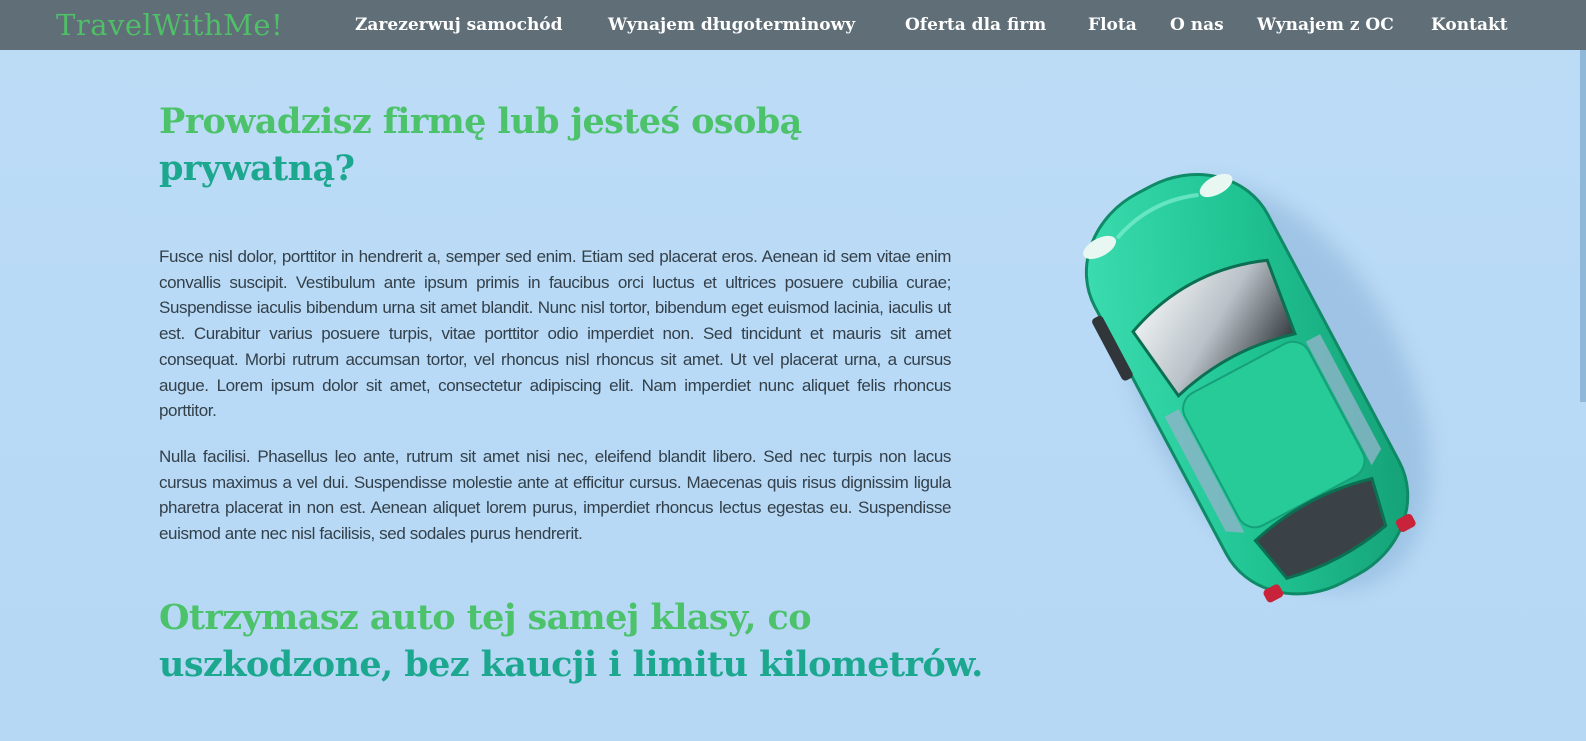  I want to click on hero-heading-line1: Prowadzisz firmę lub jesteś osobą, so click(480, 121).